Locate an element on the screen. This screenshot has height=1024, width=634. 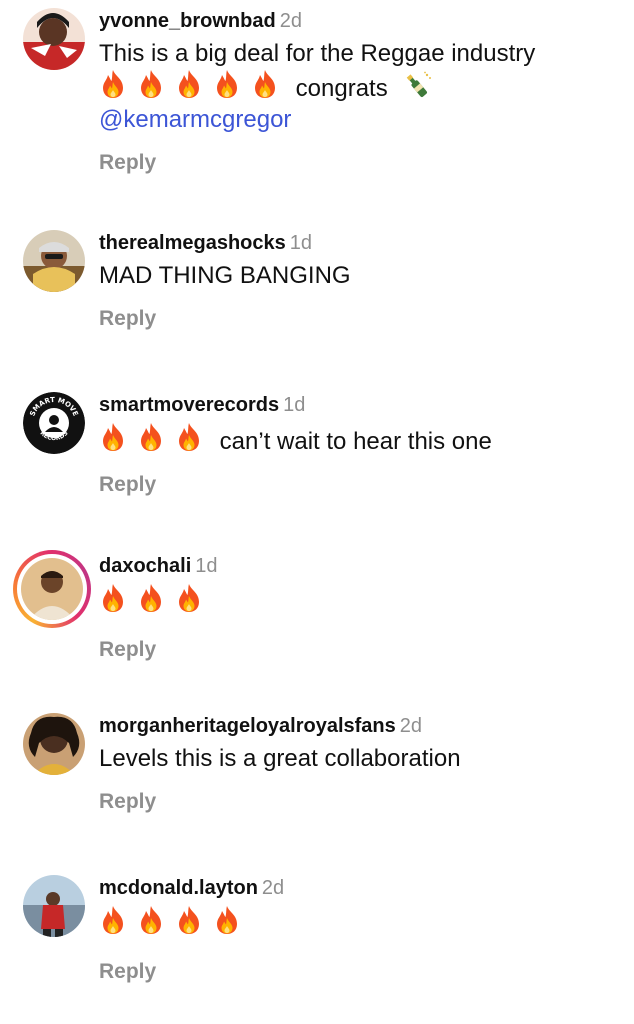
avatar-image: SMART MOVE RECORDS is located at coordinates (54, 423).